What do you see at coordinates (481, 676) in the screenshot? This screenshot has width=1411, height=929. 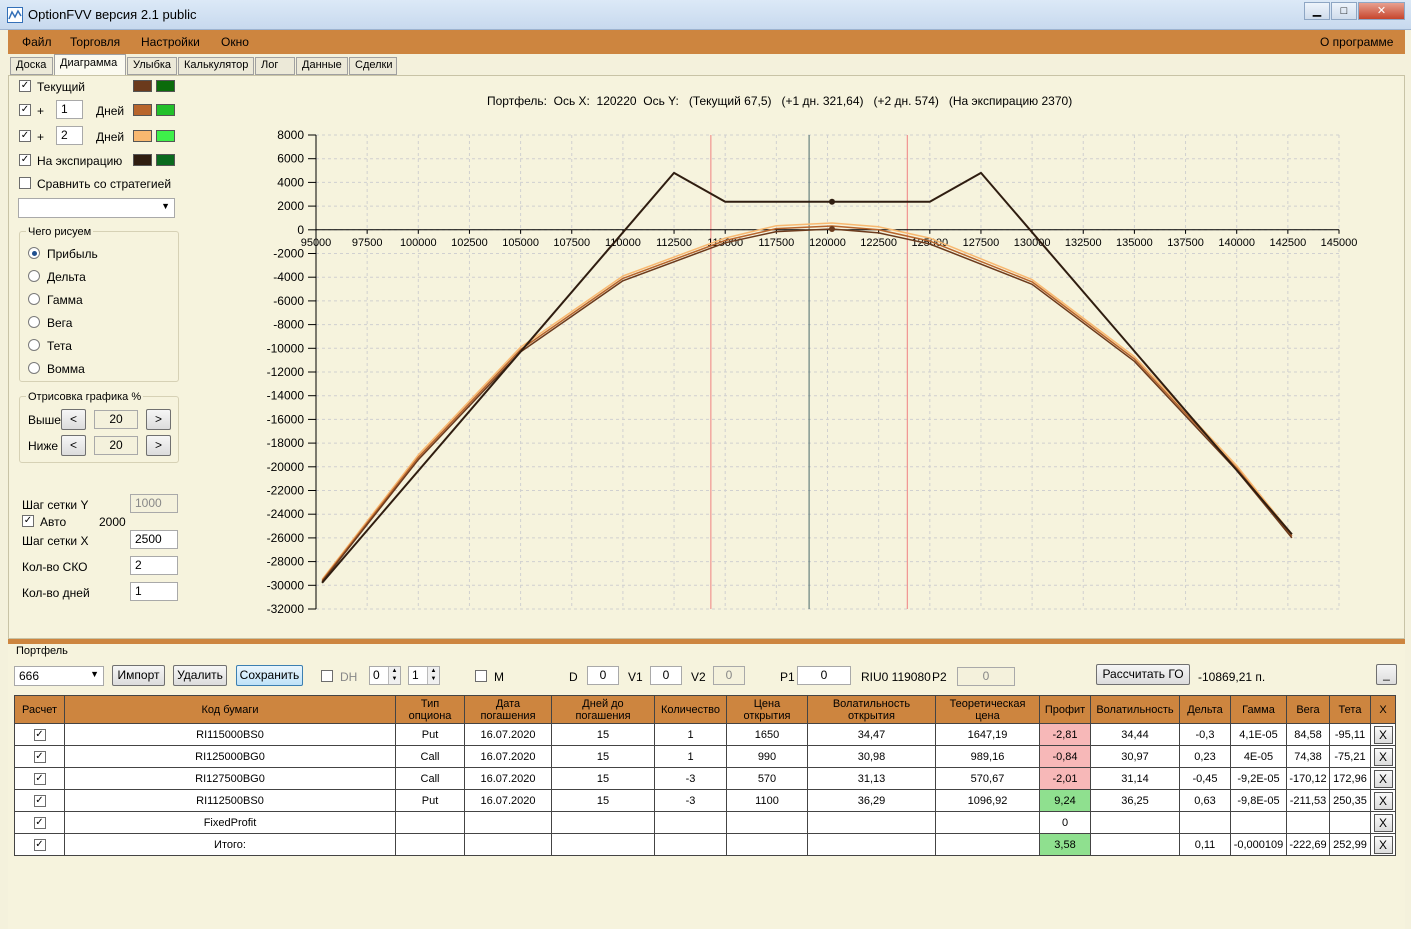 I see `m-checkbox` at bounding box center [481, 676].